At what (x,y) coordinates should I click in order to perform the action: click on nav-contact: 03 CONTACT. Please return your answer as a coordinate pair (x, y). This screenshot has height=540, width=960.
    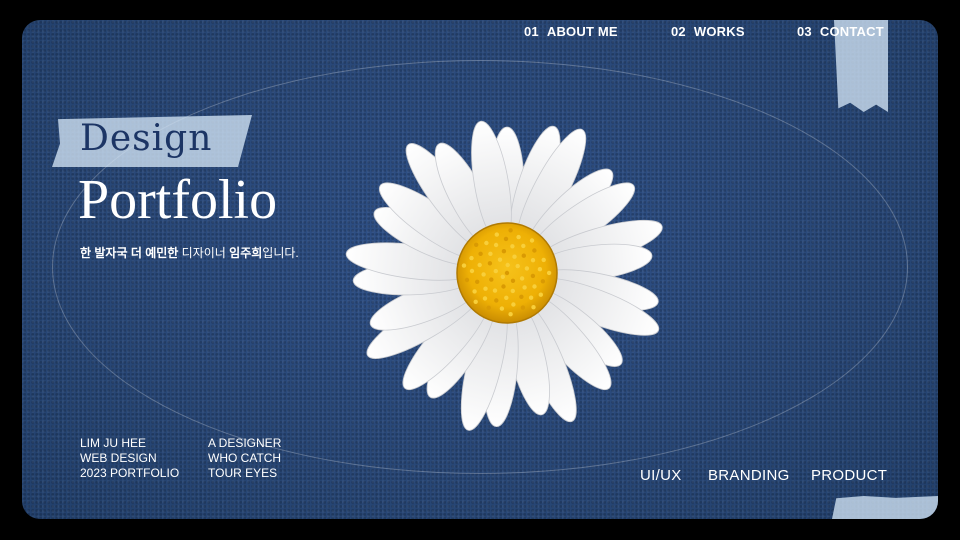
    Looking at the image, I should click on (840, 31).